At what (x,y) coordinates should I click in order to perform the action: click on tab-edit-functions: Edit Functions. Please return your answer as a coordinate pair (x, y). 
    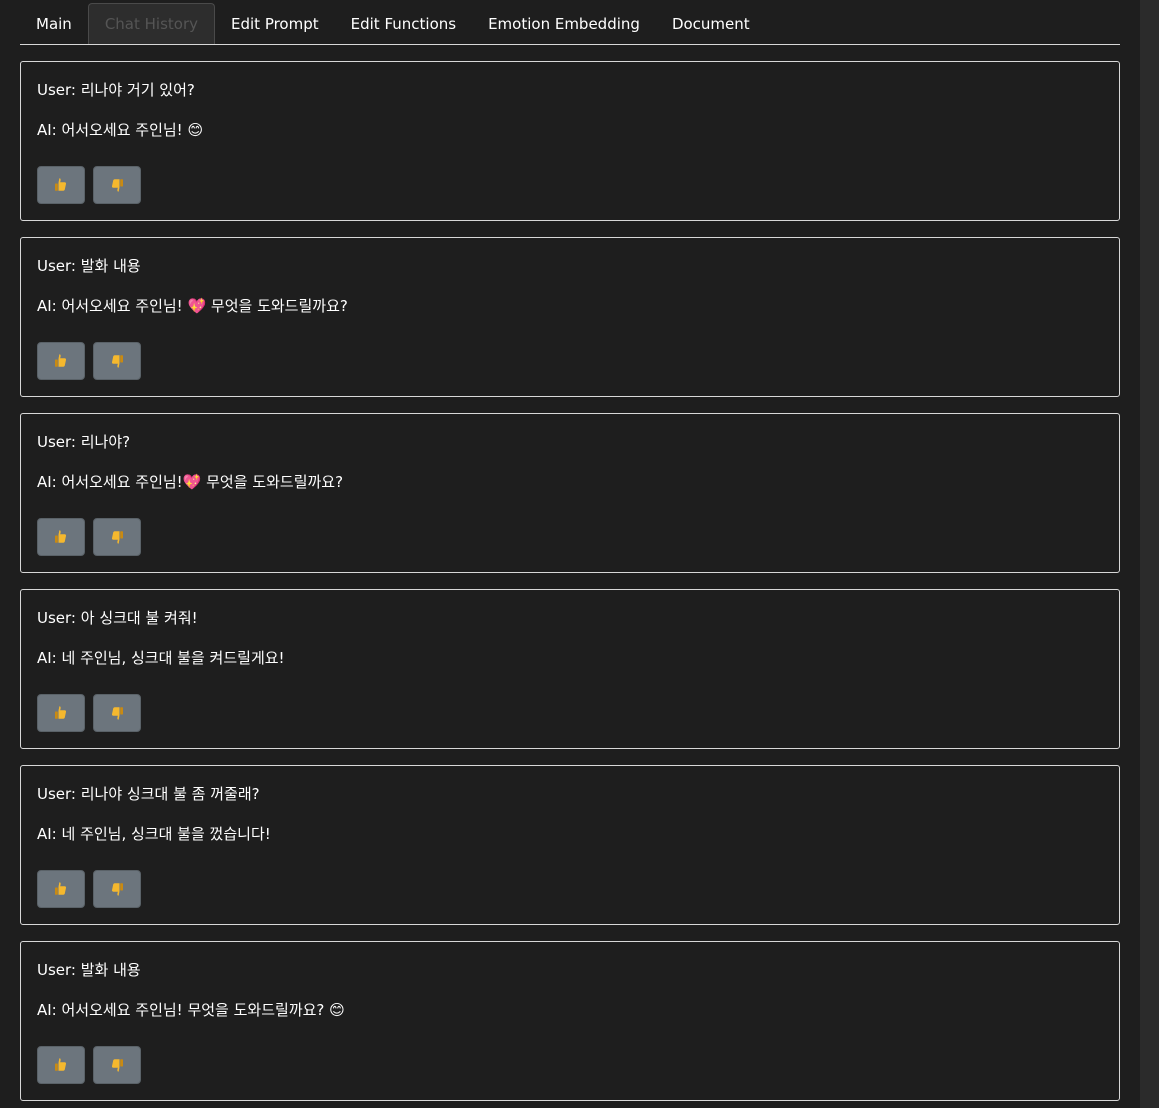
    Looking at the image, I should click on (403, 24).